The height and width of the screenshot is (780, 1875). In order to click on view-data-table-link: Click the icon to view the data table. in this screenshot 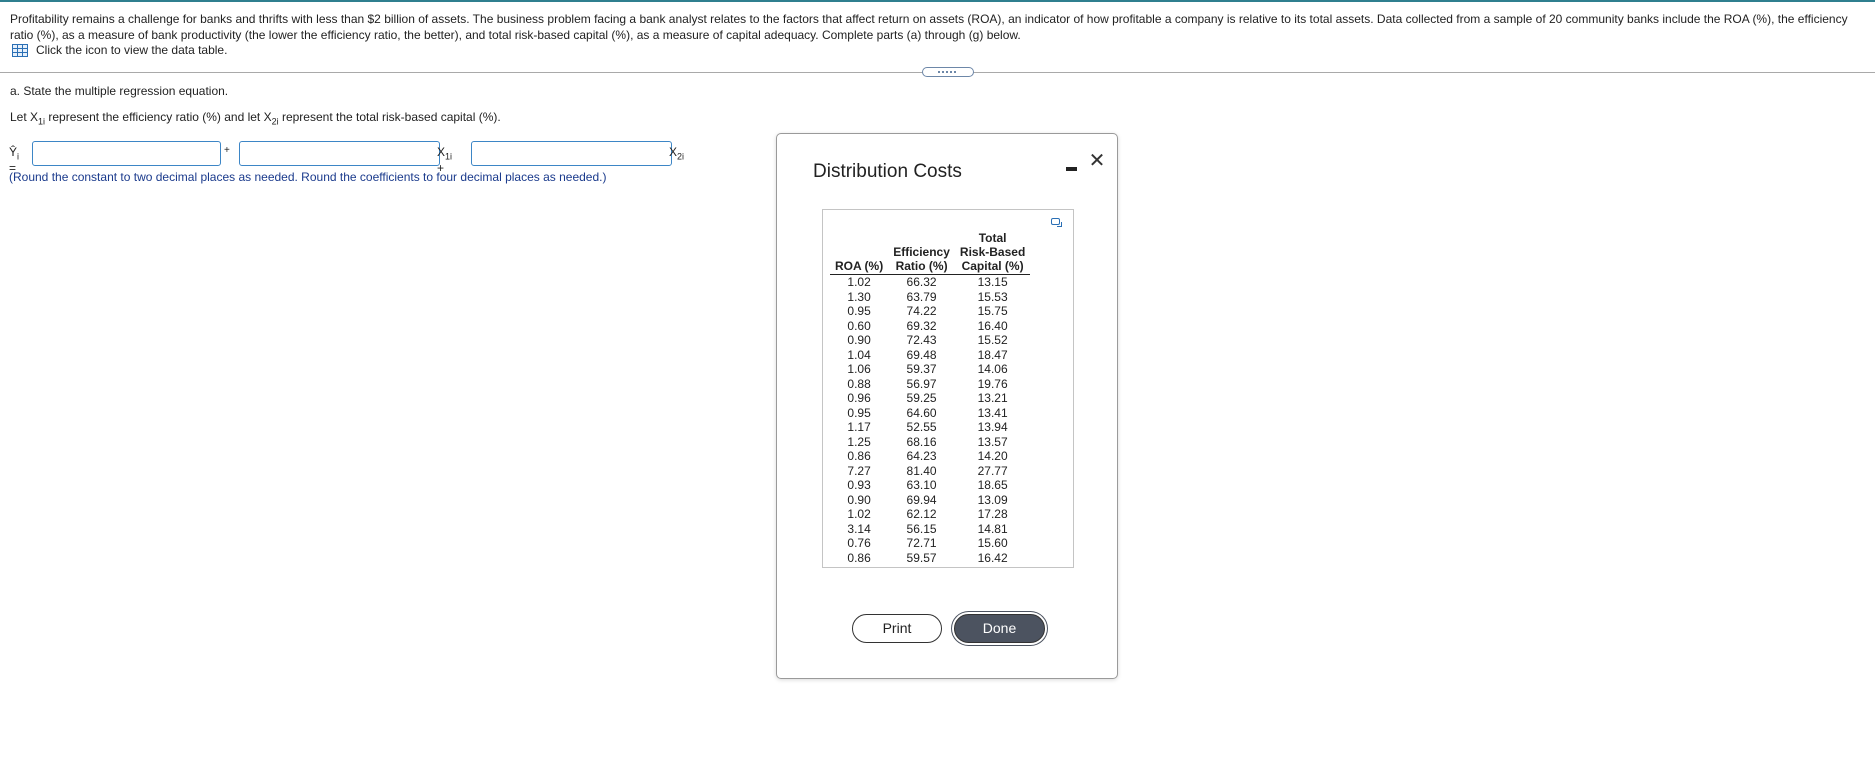, I will do `click(119, 50)`.